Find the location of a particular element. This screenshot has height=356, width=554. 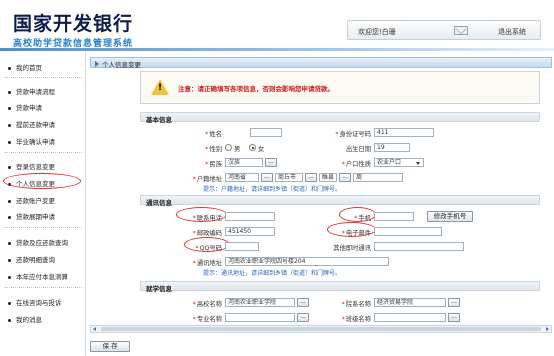

sidebar-item-loan-apply: 贷款申请 is located at coordinates (25, 107).